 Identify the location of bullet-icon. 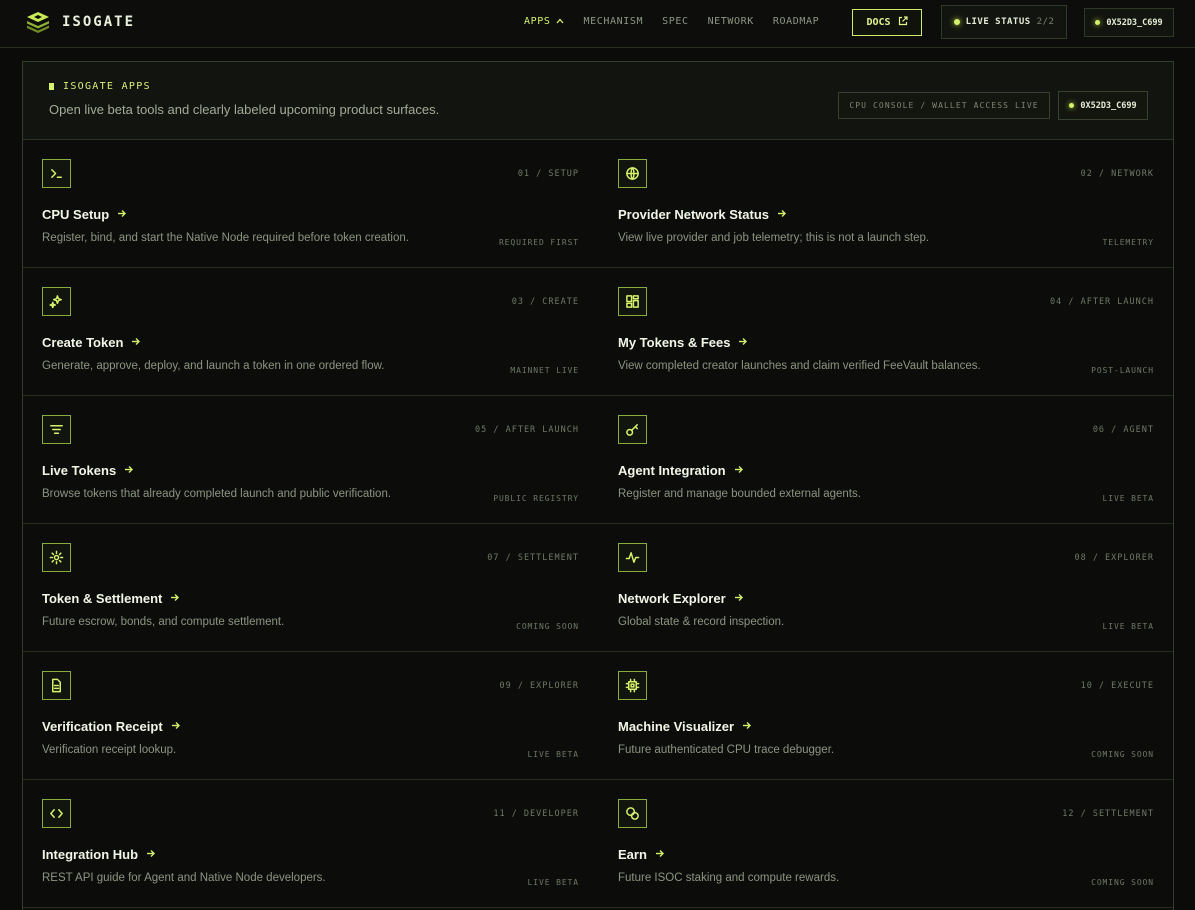
(51, 86).